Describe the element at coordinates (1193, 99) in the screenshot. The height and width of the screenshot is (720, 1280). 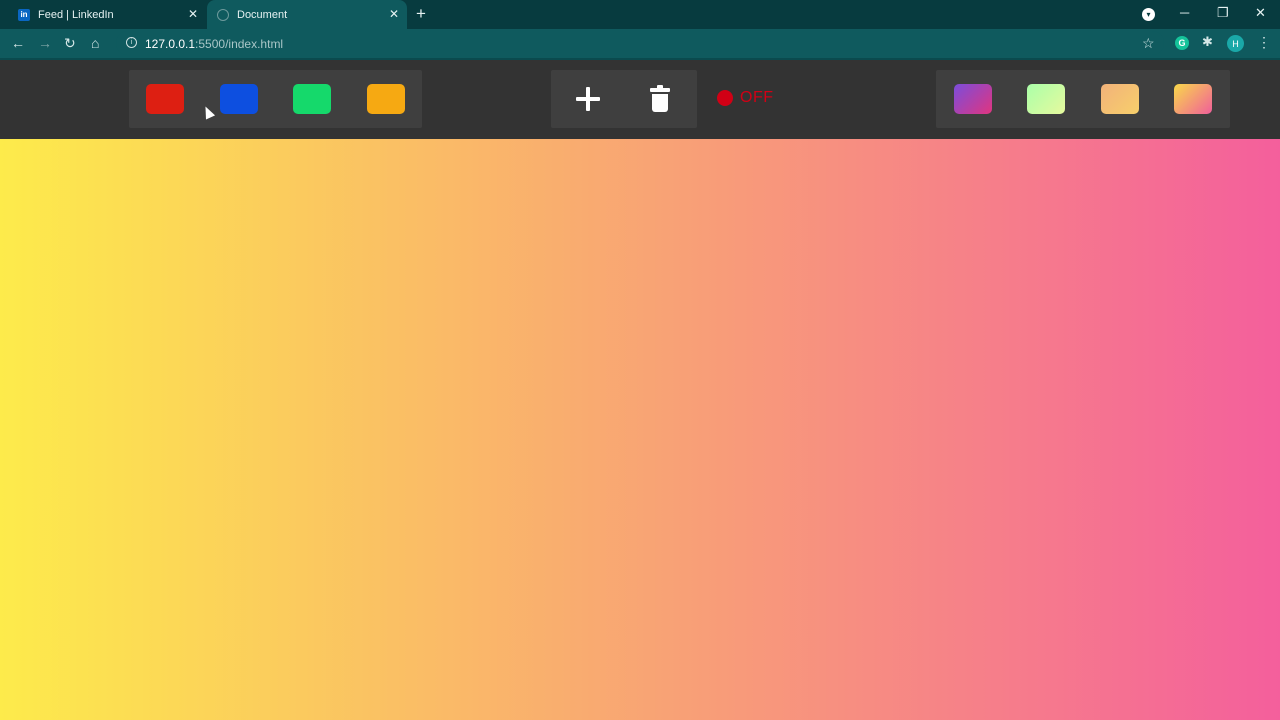
I see `gradient-swatch-yellow-pink` at that location.